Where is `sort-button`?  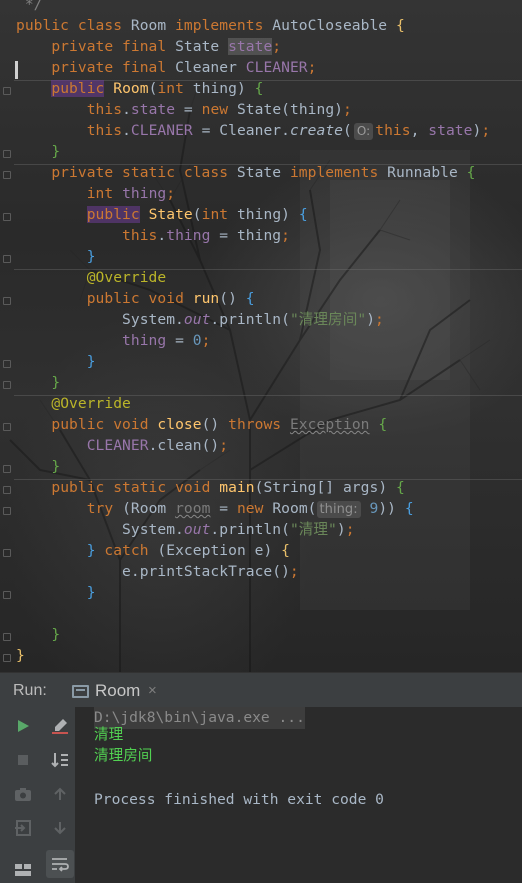 sort-button is located at coordinates (60, 760).